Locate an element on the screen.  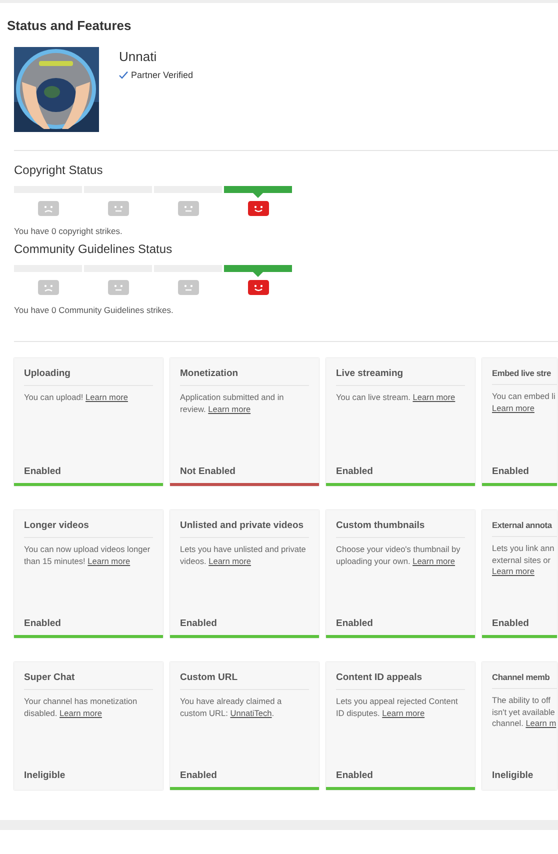
feature-title: Longer videos is located at coordinates (88, 529).